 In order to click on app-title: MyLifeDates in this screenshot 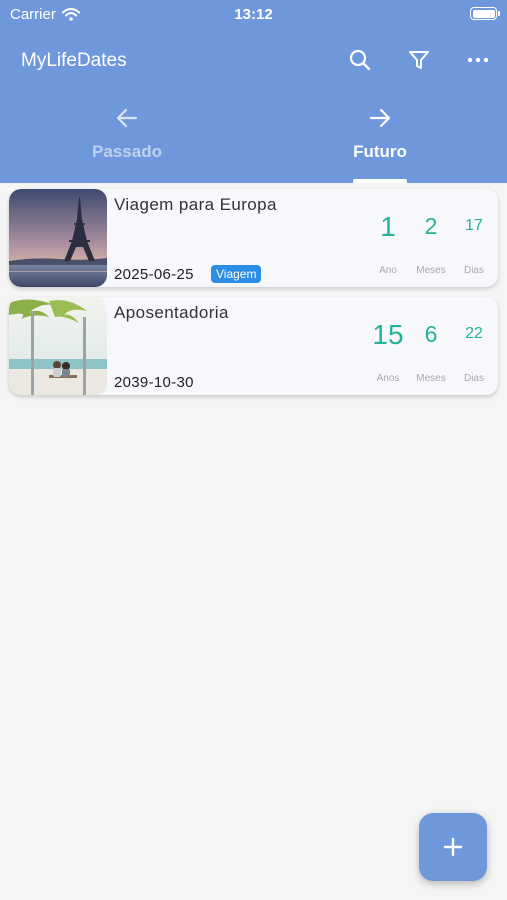, I will do `click(74, 60)`.